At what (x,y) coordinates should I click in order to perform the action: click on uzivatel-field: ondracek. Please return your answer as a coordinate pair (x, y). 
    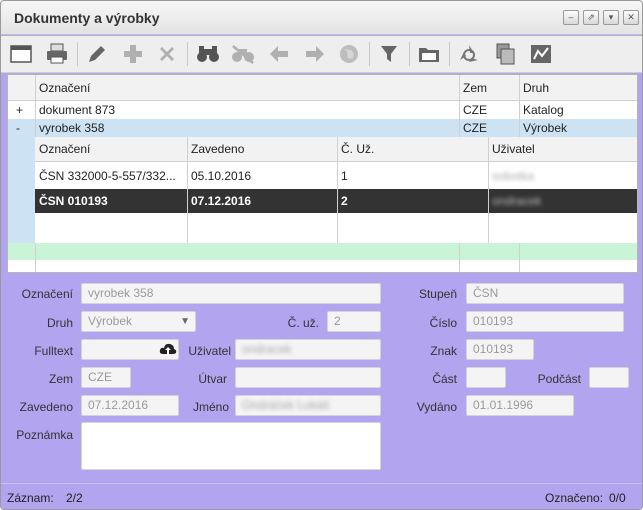
    Looking at the image, I should click on (266, 349).